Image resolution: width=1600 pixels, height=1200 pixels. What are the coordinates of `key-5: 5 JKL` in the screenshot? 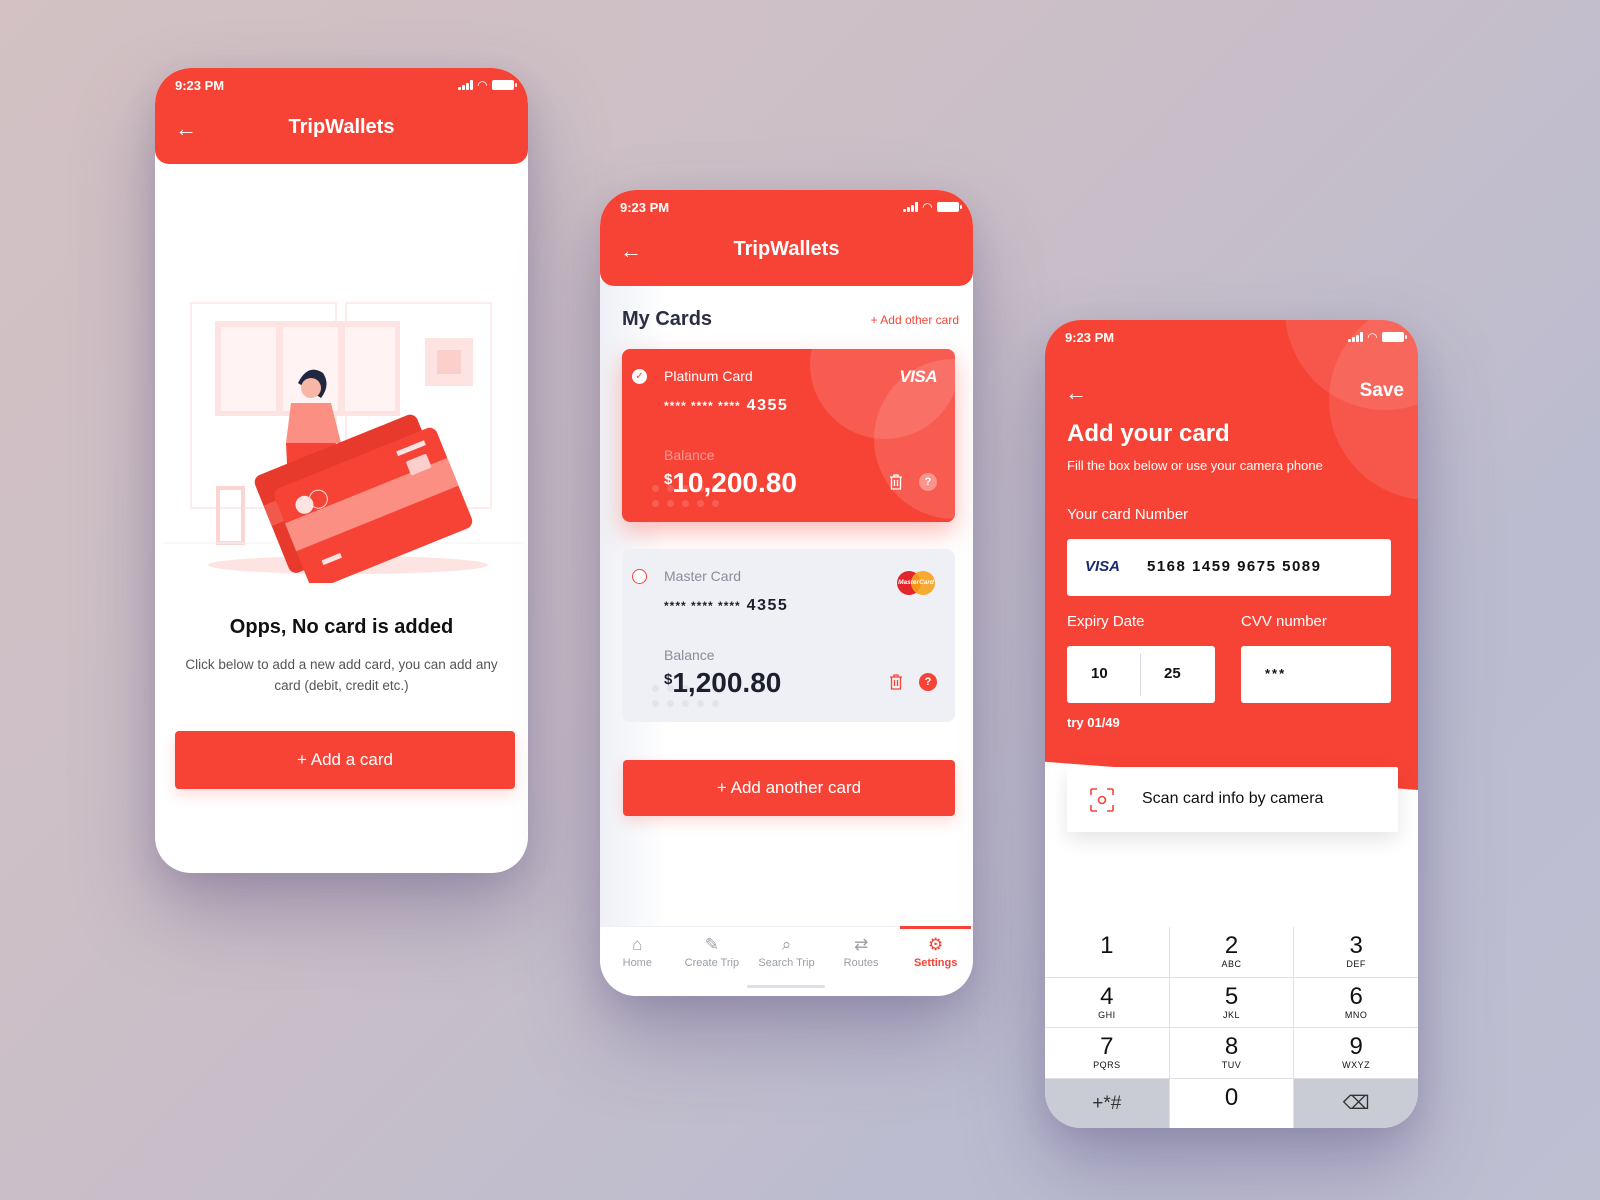 It's located at (1231, 1002).